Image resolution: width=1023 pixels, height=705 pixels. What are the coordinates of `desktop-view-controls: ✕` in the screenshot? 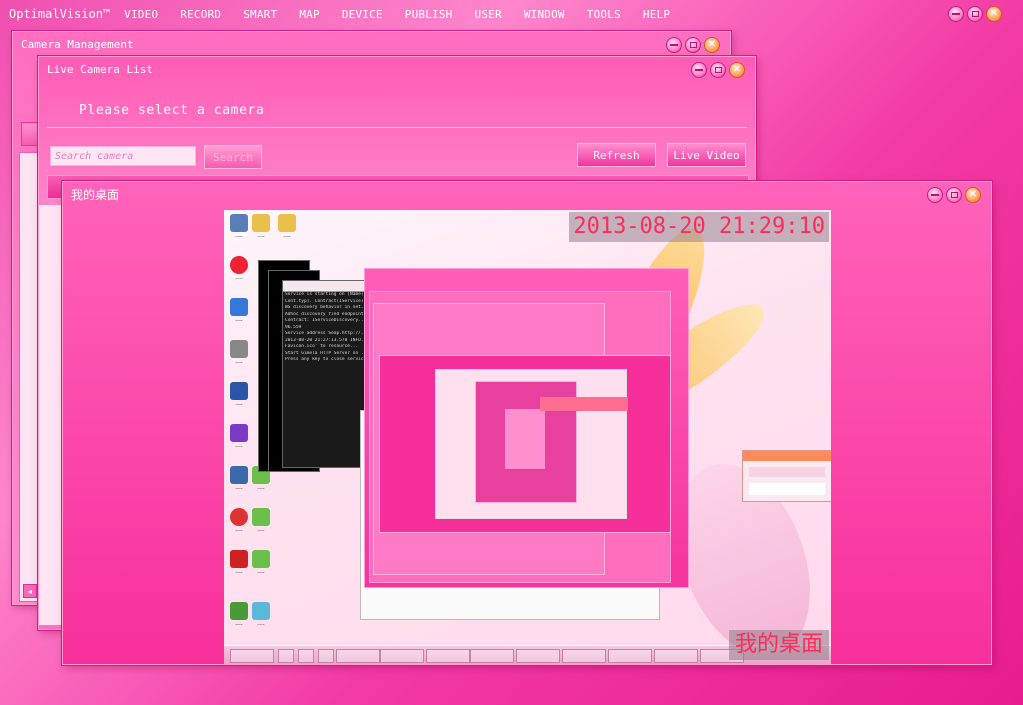 It's located at (954, 195).